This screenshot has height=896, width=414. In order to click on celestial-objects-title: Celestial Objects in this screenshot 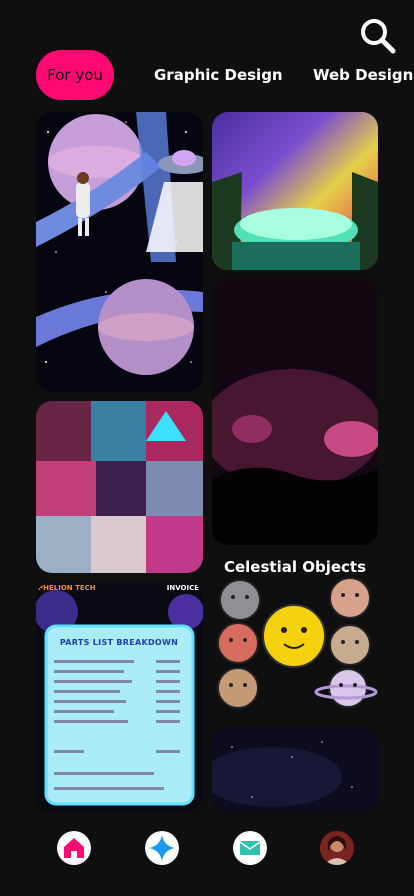, I will do `click(295, 567)`.